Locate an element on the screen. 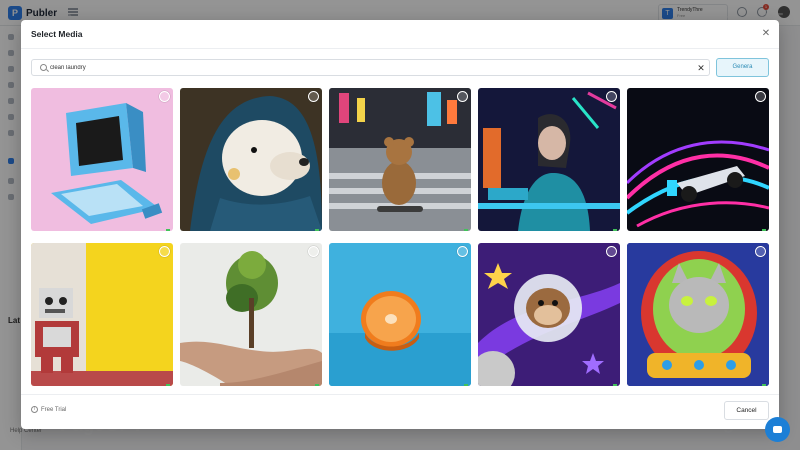 The width and height of the screenshot is (800, 450). media-tile-teddy-bear-skateboard is located at coordinates (400, 159).